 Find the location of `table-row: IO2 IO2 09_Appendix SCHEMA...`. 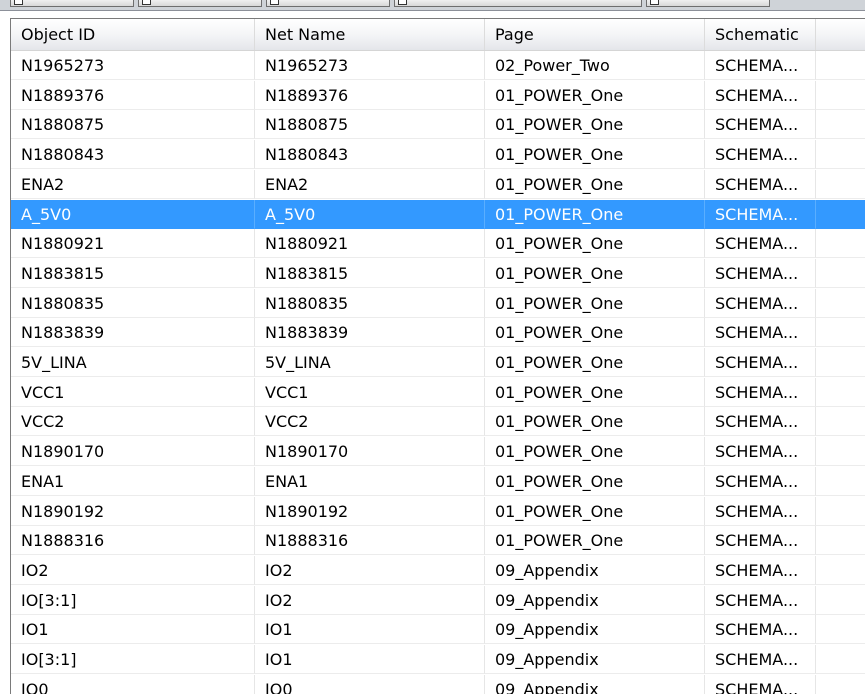

table-row: IO2 IO2 09_Appendix SCHEMA... is located at coordinates (438, 570).